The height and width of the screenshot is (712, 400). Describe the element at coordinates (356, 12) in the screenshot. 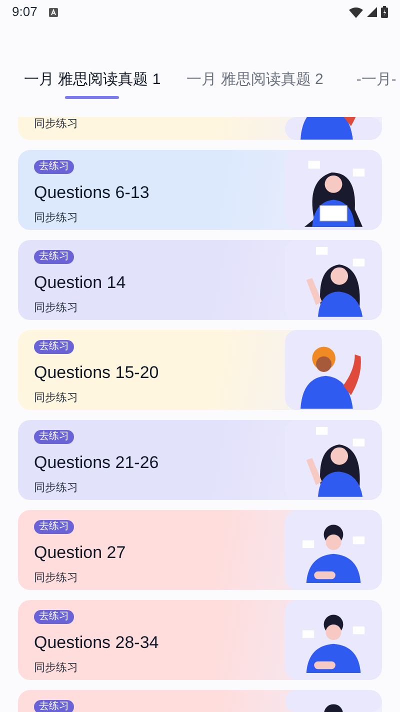

I see `wifi-icon` at that location.